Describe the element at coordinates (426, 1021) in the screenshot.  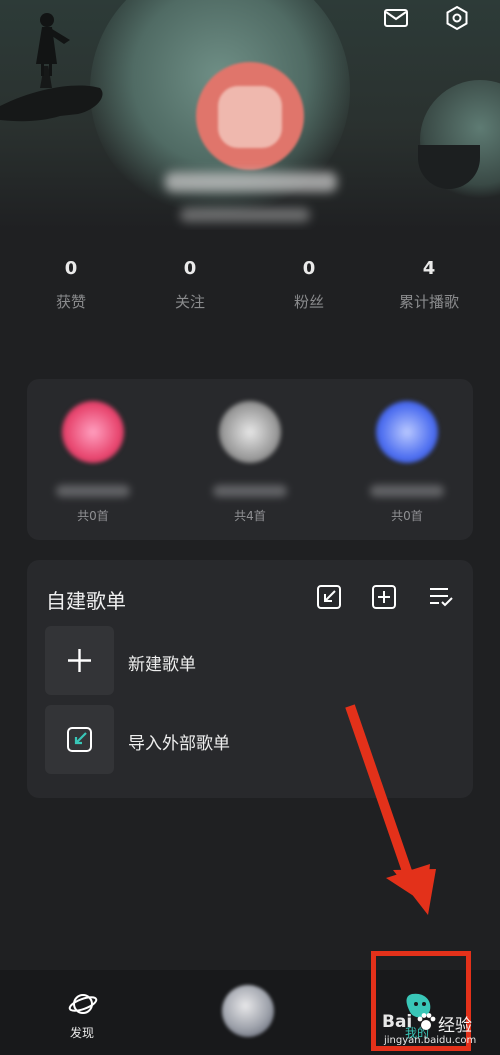
I see `baidu-paw-icon` at that location.